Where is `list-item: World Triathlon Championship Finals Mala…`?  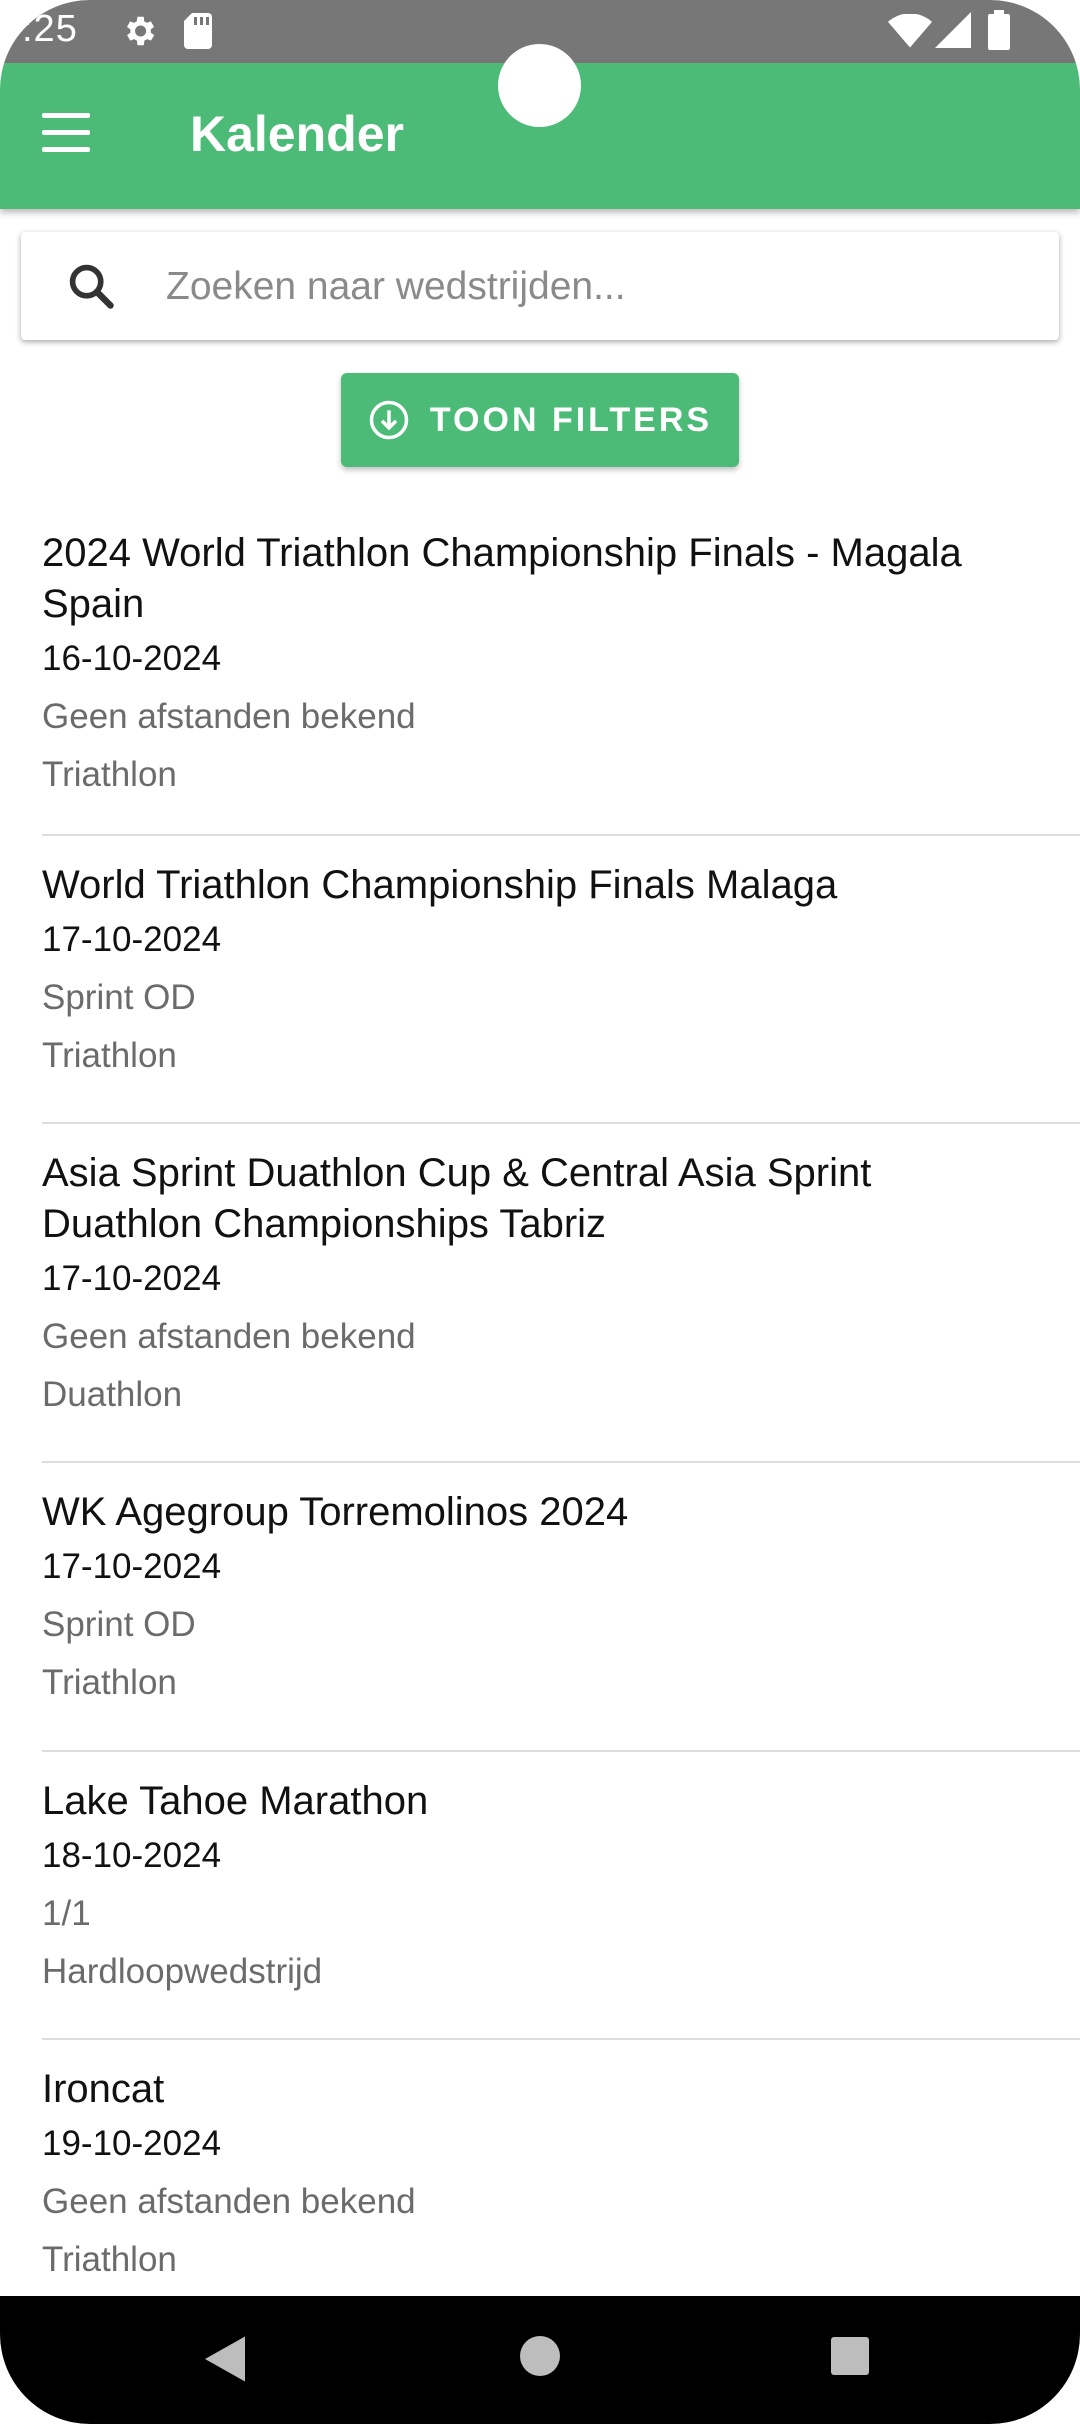
list-item: World Triathlon Championship Finals Mala… is located at coordinates (561, 980).